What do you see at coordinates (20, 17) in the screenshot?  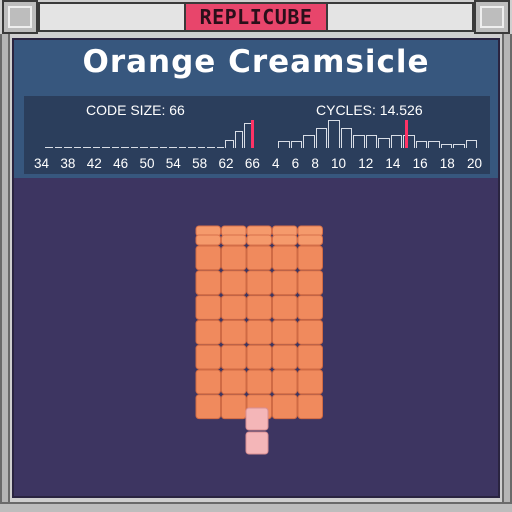 I see `left-corner-button` at bounding box center [20, 17].